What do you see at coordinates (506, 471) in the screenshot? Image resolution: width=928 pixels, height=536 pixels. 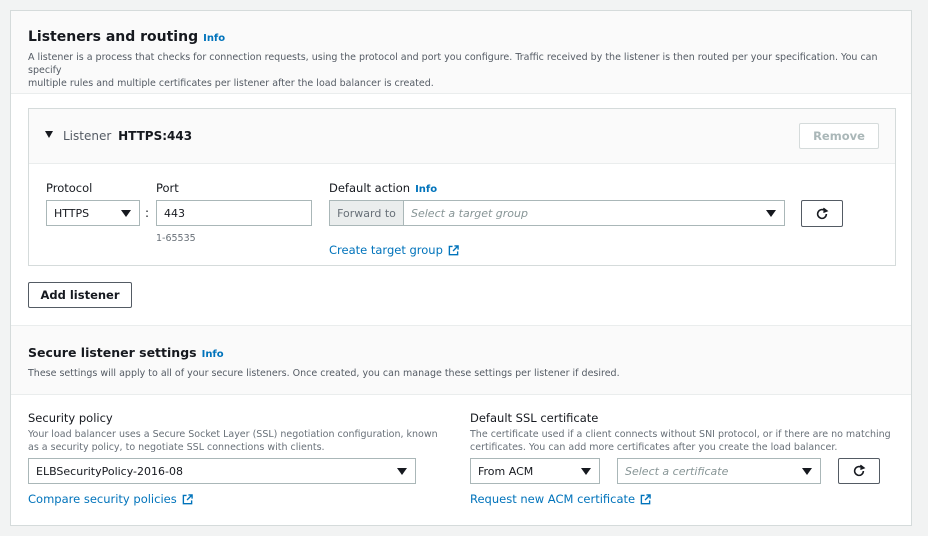 I see `certificate-source-value: From ACM` at bounding box center [506, 471].